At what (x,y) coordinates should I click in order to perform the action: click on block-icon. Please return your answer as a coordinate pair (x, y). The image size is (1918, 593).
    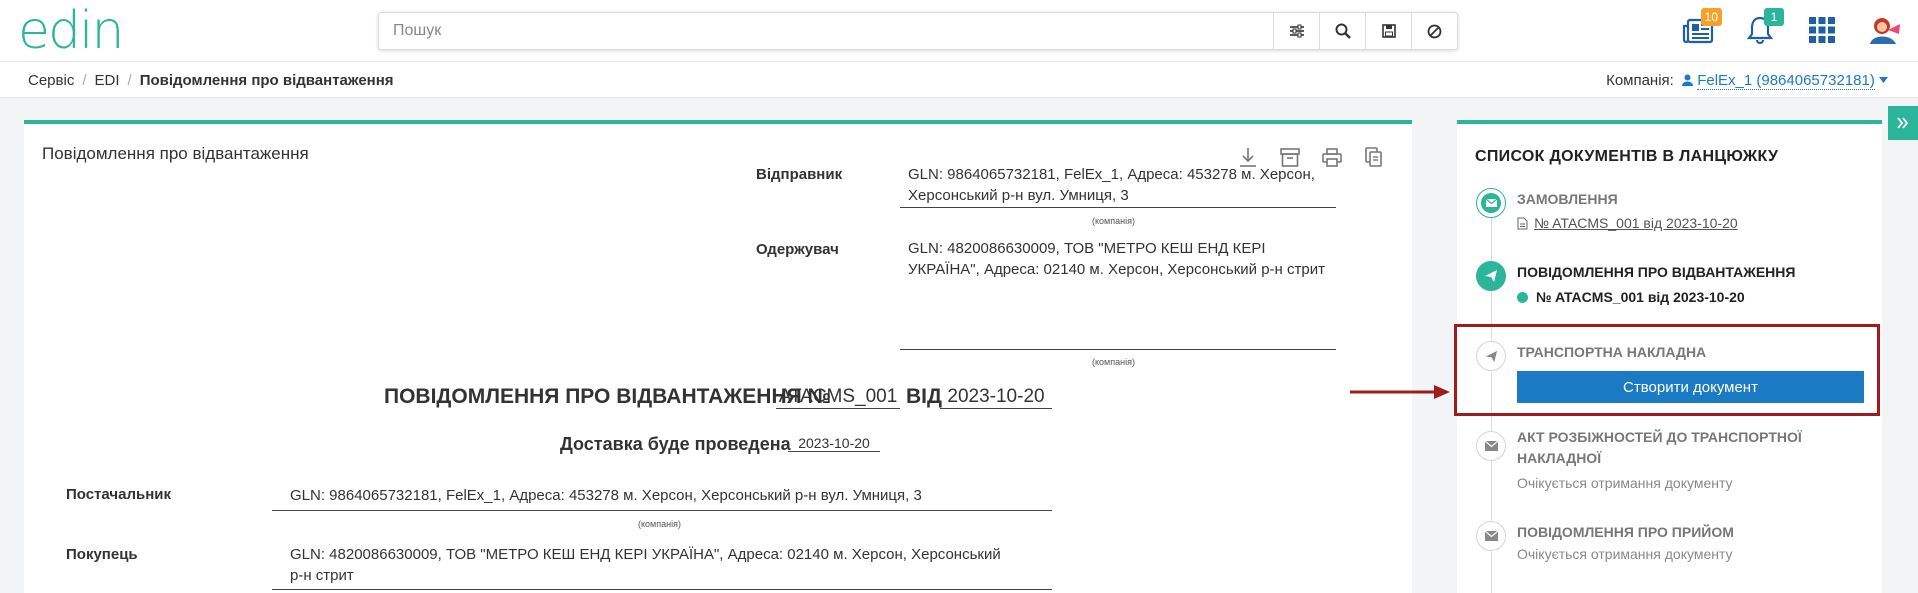
    Looking at the image, I should click on (1434, 31).